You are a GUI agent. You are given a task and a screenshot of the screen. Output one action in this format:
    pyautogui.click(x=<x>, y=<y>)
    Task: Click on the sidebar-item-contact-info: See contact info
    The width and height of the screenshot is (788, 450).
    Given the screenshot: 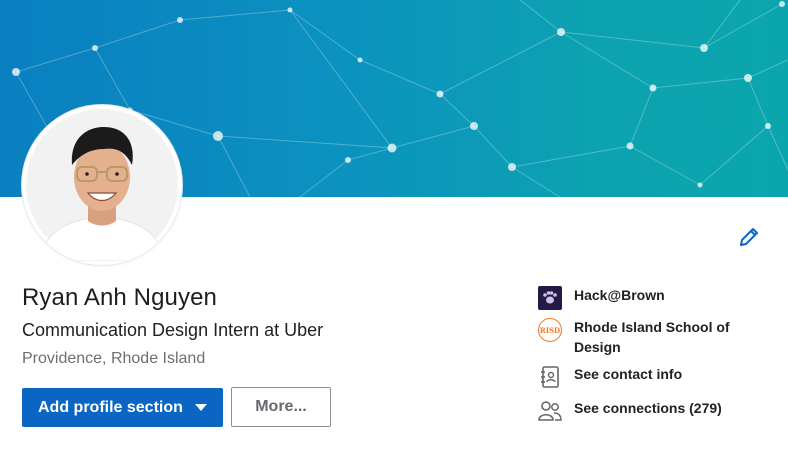 What is the action you would take?
    pyautogui.click(x=640, y=377)
    